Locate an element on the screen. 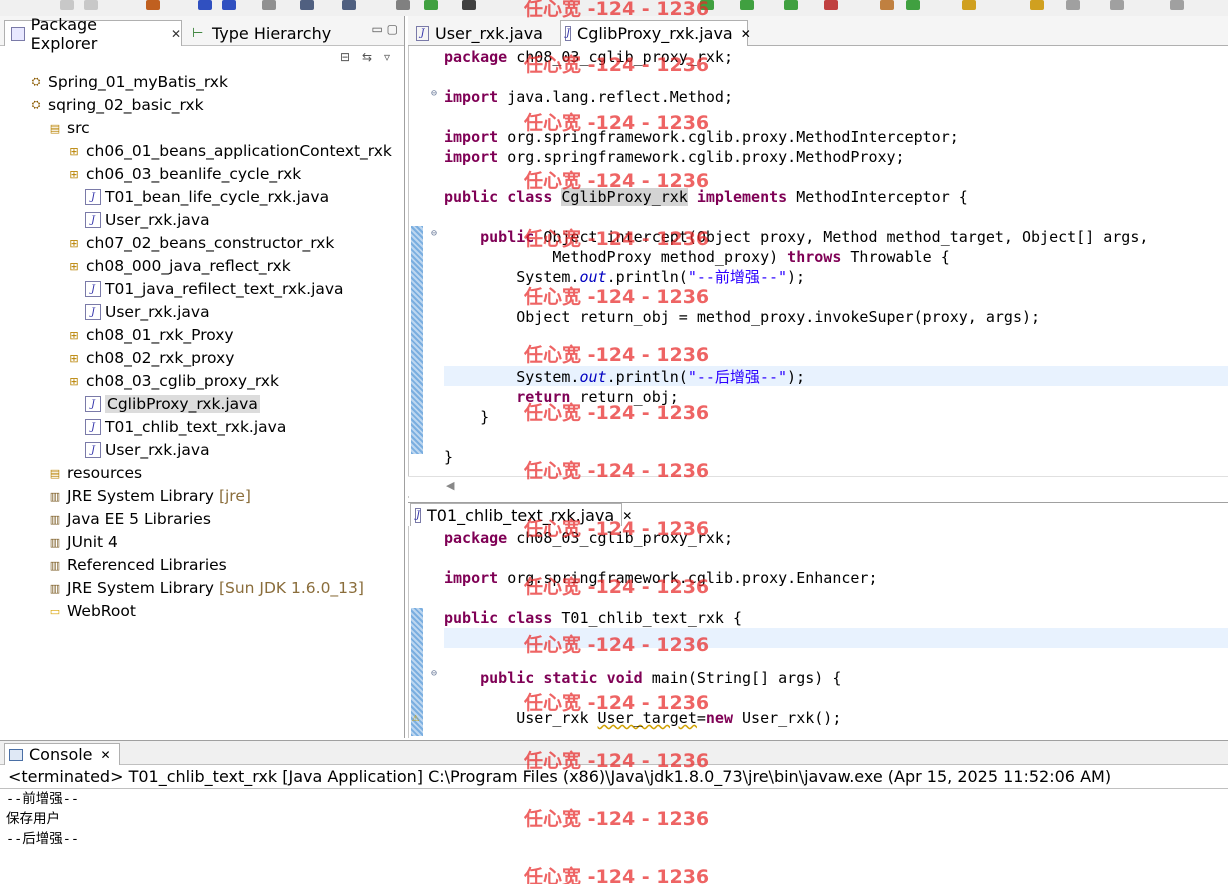 The image size is (1228, 884). tree-item-label: ch08_03_cglib_proxy_rxk is located at coordinates (182, 381).